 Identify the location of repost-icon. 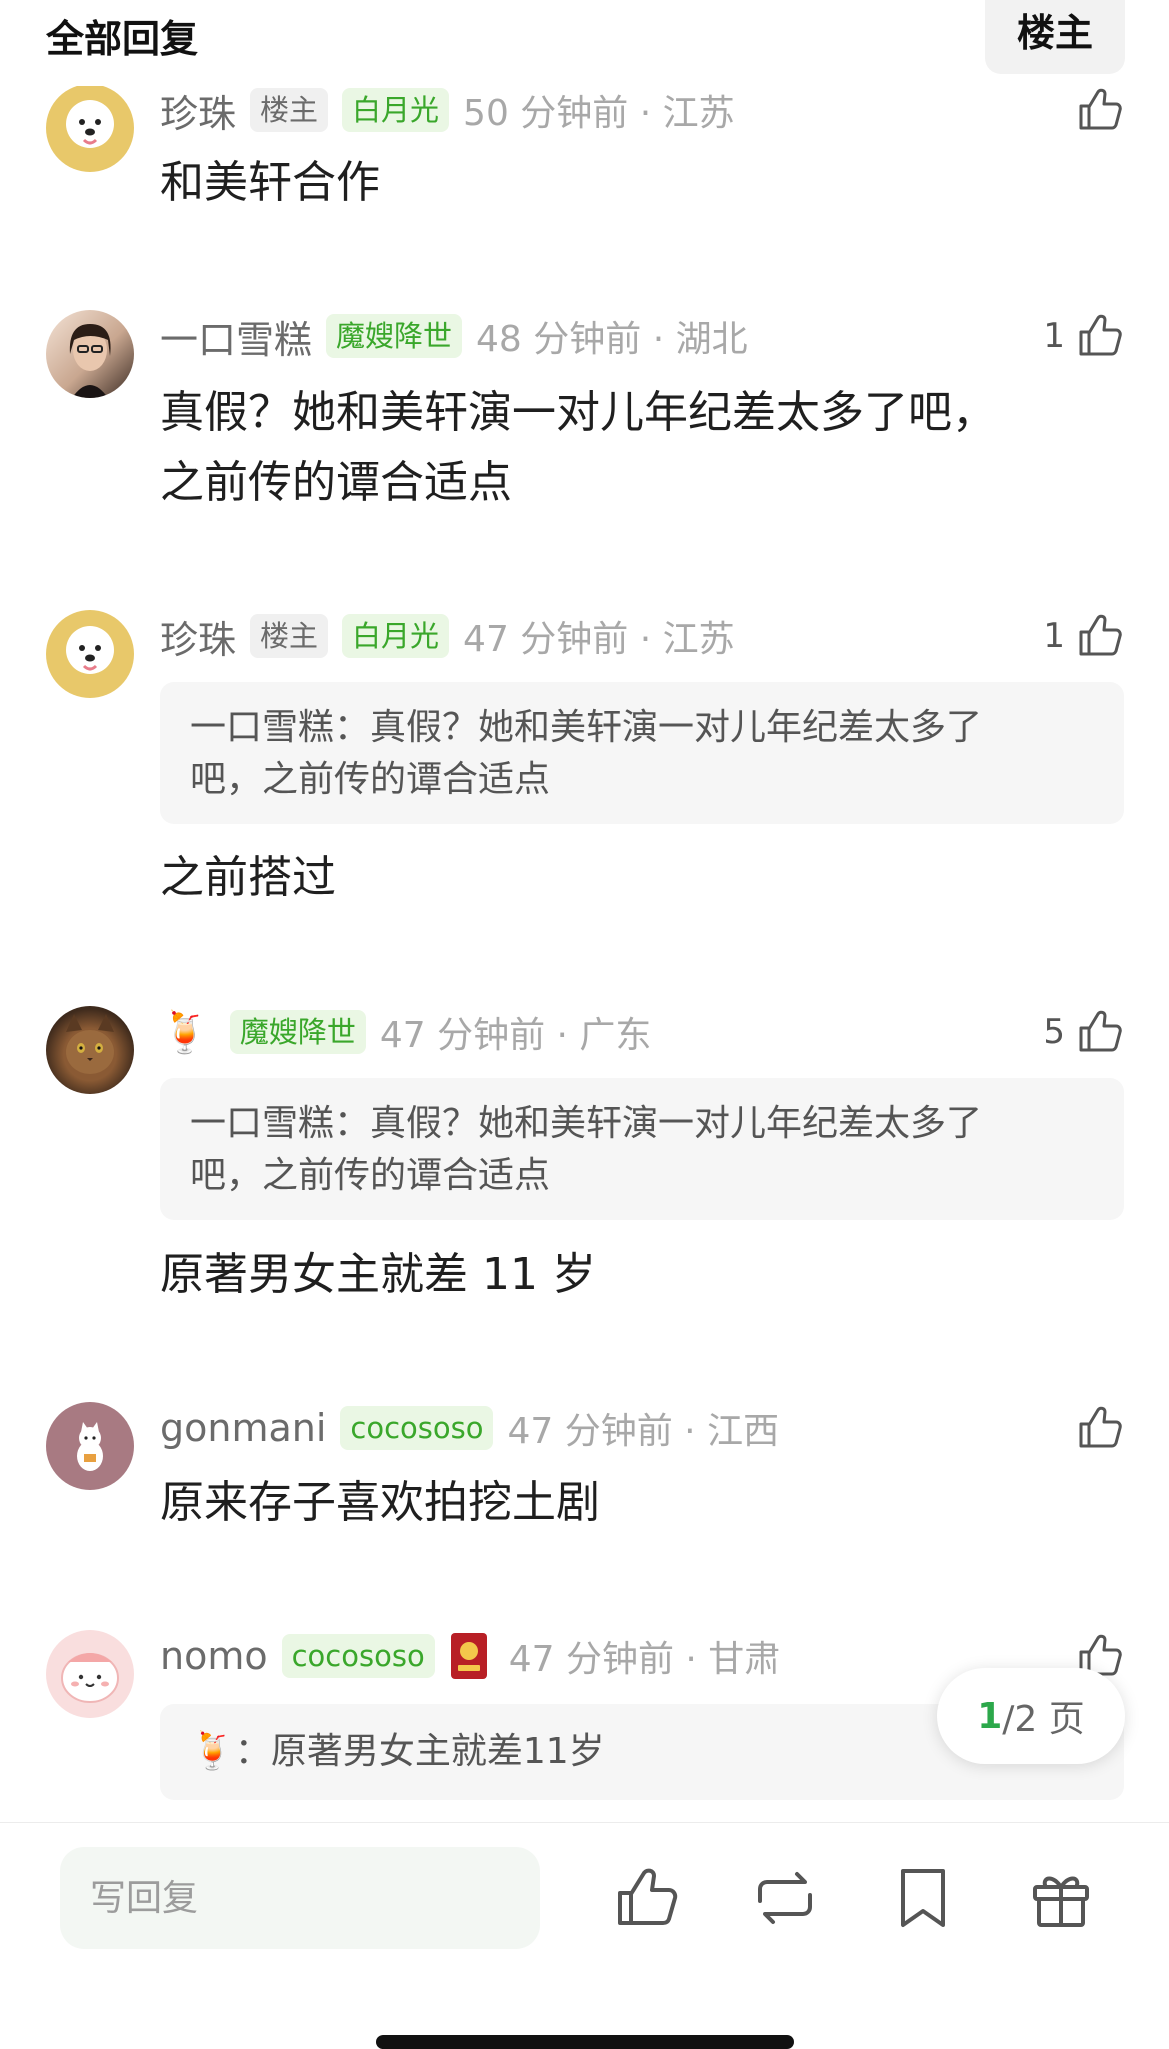
(785, 1898).